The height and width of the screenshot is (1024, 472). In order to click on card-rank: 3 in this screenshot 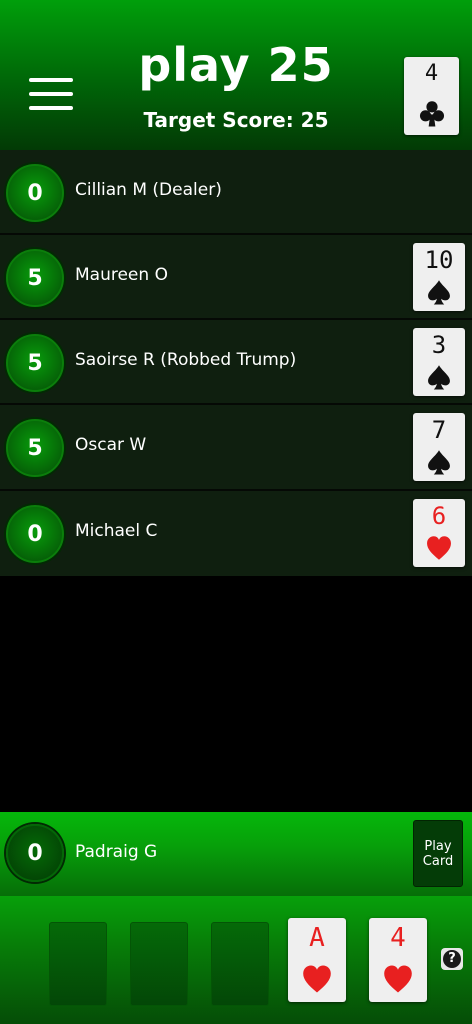, I will do `click(439, 345)`.